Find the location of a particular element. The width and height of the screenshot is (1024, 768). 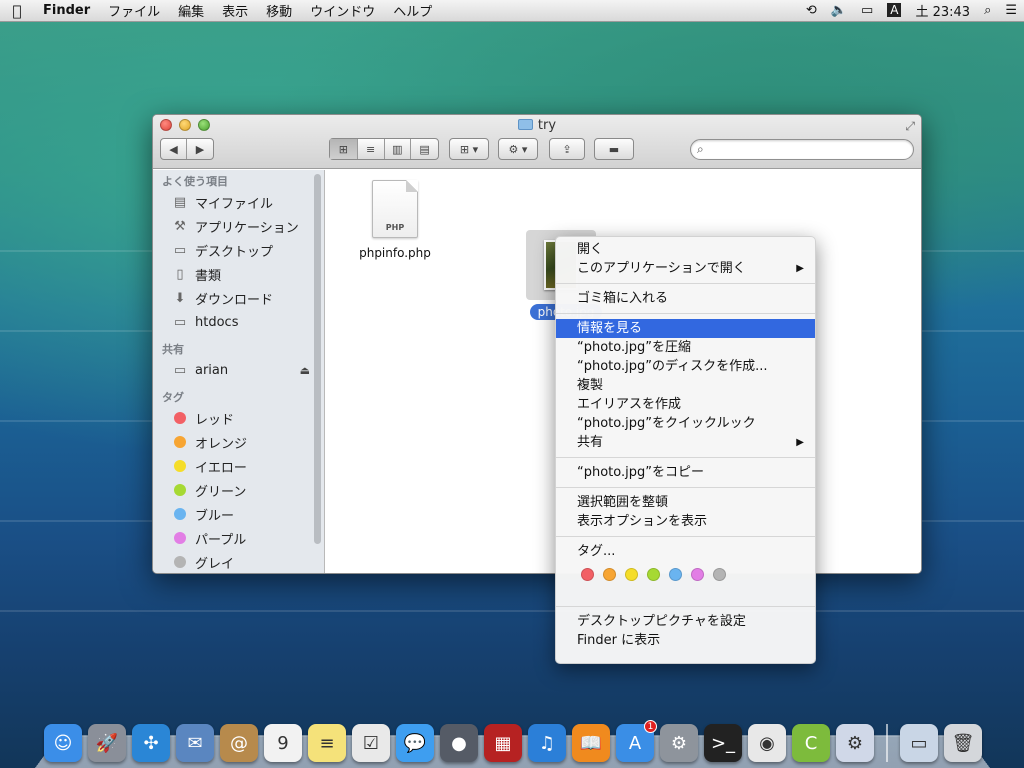

safari-icon: ✣ is located at coordinates (151, 743).